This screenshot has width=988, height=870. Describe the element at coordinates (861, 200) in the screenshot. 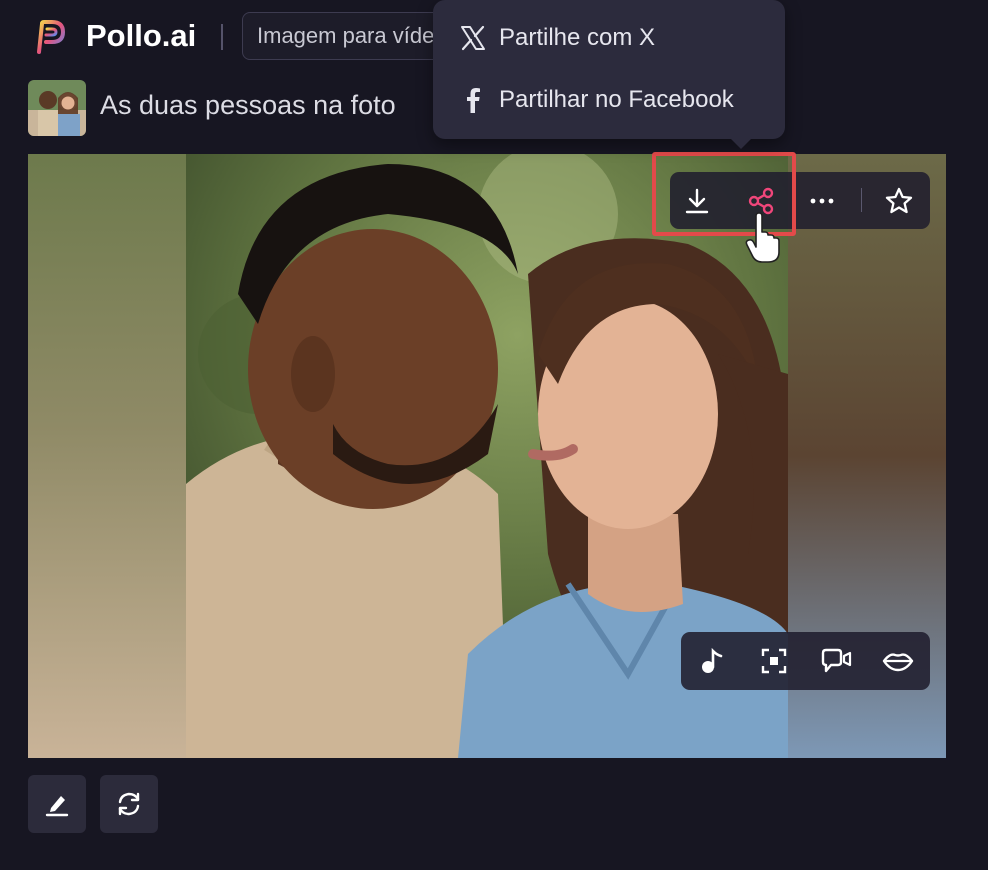

I see `toolbar-divider` at that location.